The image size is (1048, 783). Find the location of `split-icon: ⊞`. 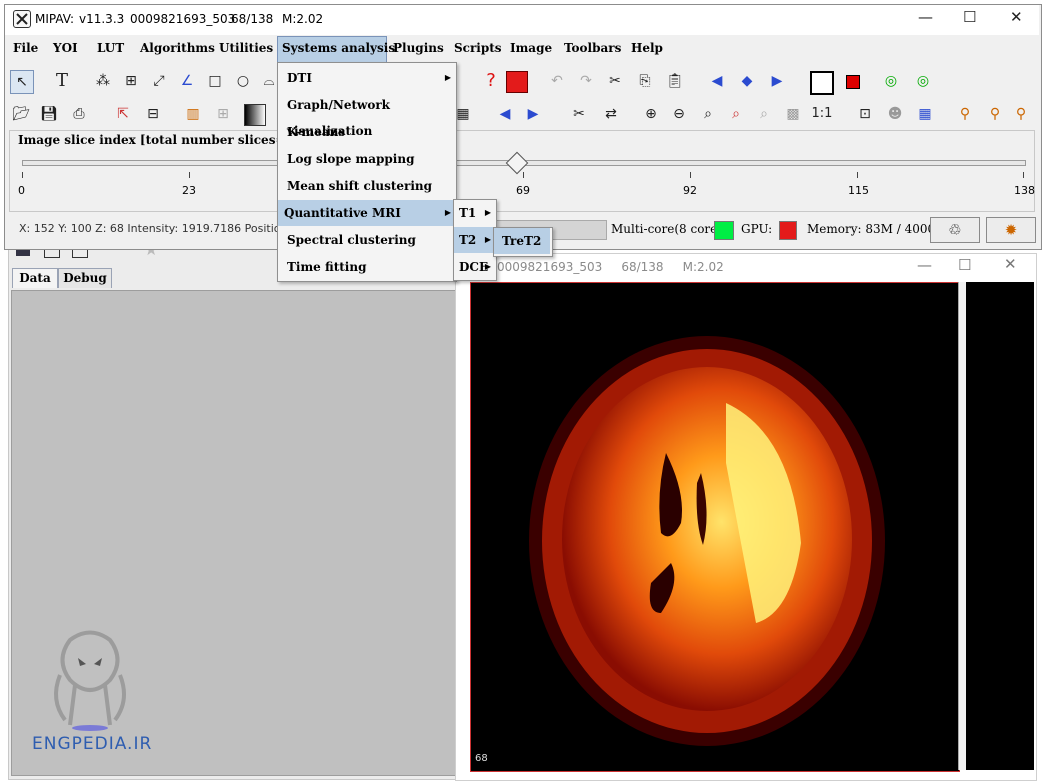

split-icon: ⊞ is located at coordinates (131, 81).